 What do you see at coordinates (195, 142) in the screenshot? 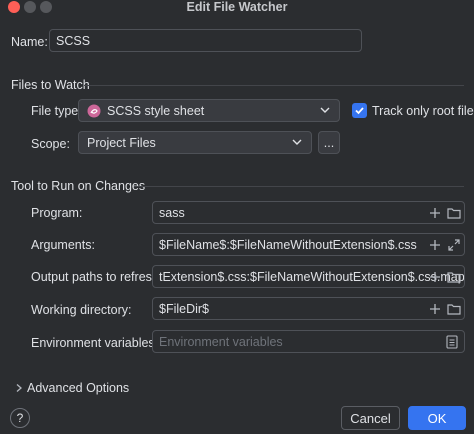
I see `scope-dropdown: Project Files` at bounding box center [195, 142].